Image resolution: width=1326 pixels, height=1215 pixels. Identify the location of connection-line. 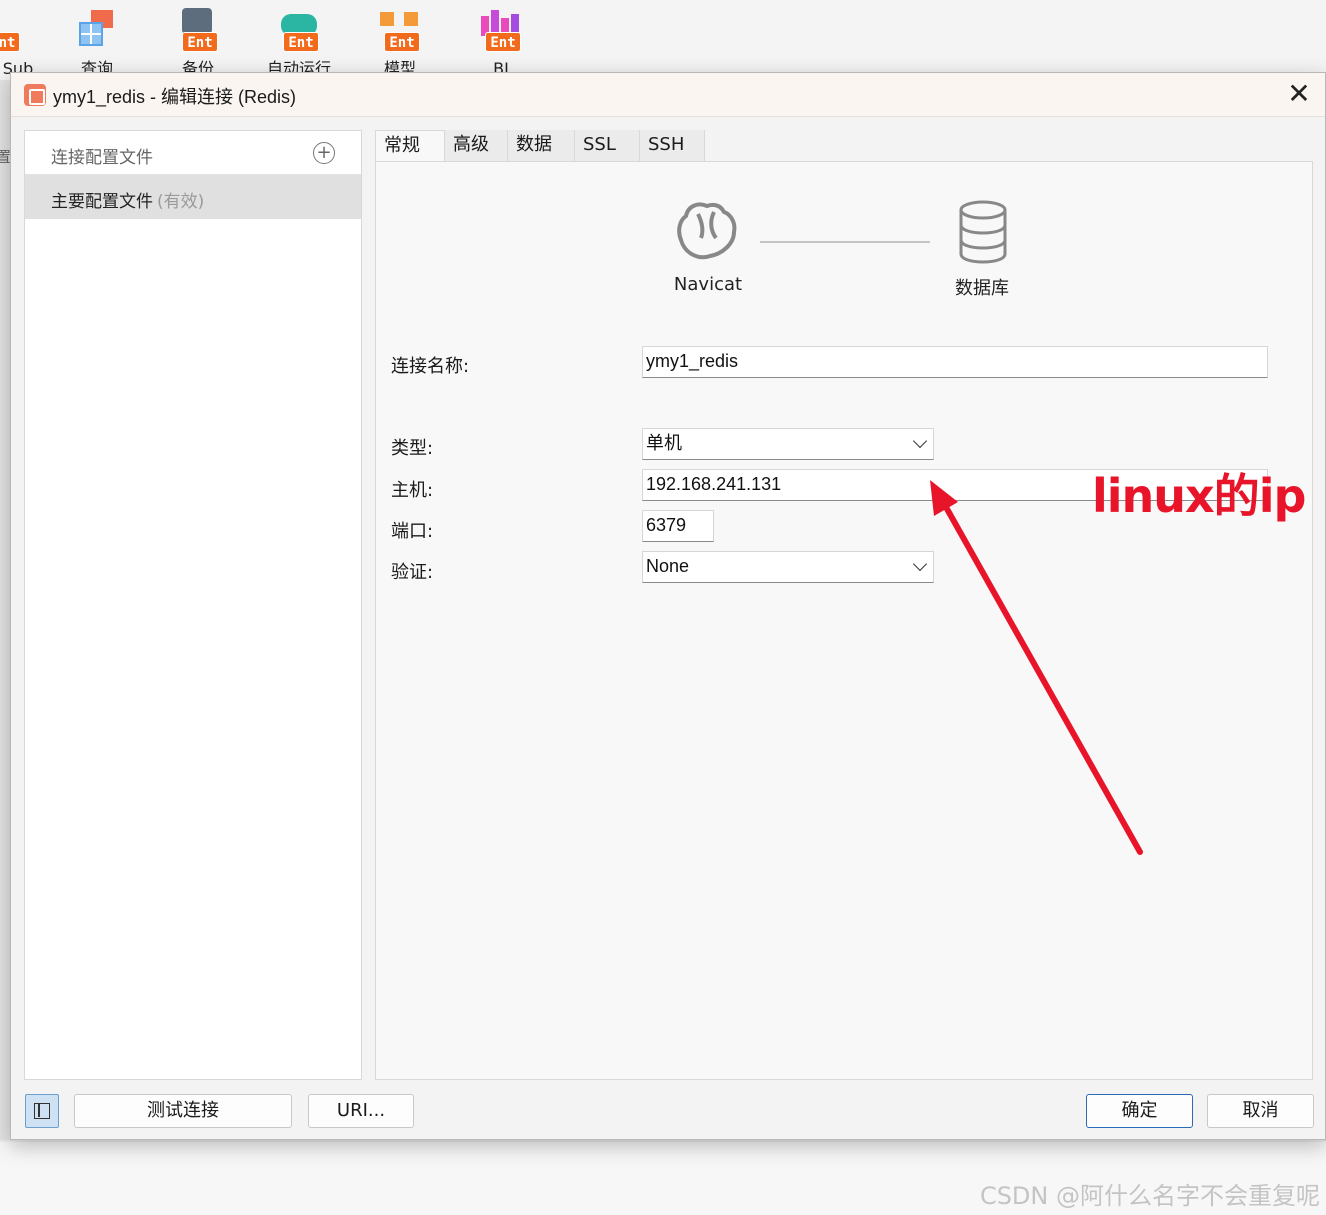
(845, 242).